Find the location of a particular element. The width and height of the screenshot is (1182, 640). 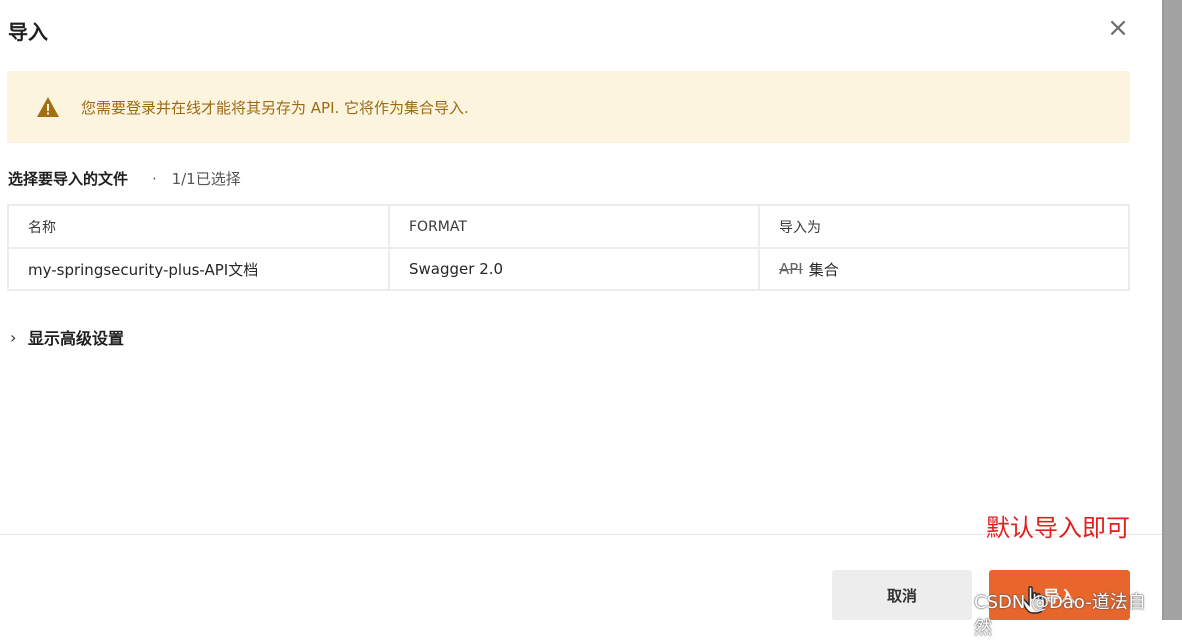

column-header-name: 名称 is located at coordinates (199, 226).